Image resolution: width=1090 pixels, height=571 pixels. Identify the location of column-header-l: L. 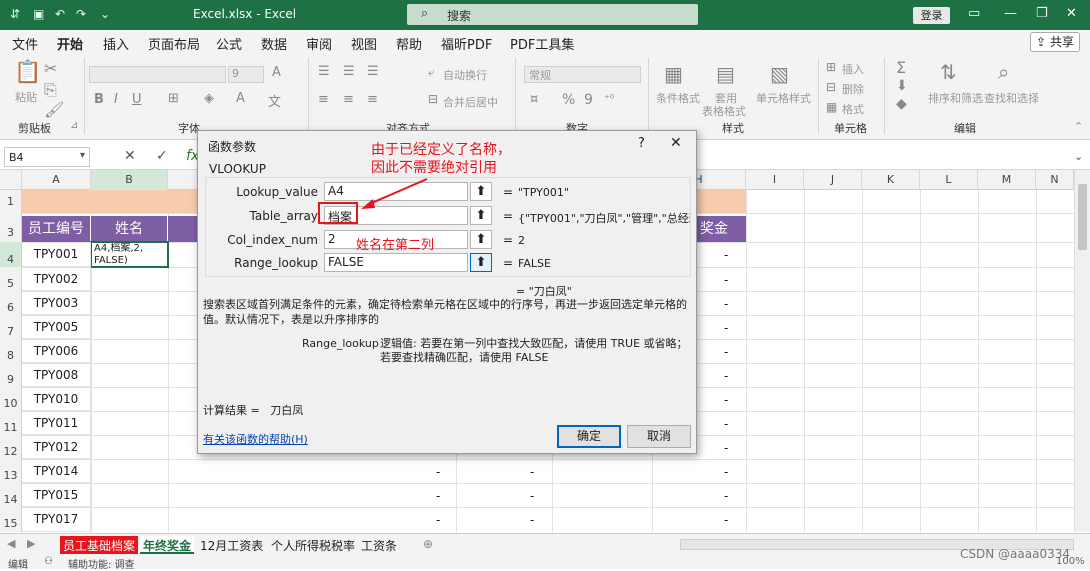
(949, 180).